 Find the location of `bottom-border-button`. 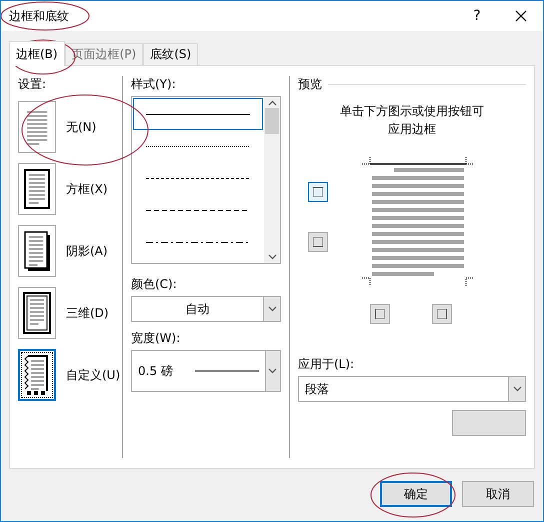

bottom-border-button is located at coordinates (318, 242).